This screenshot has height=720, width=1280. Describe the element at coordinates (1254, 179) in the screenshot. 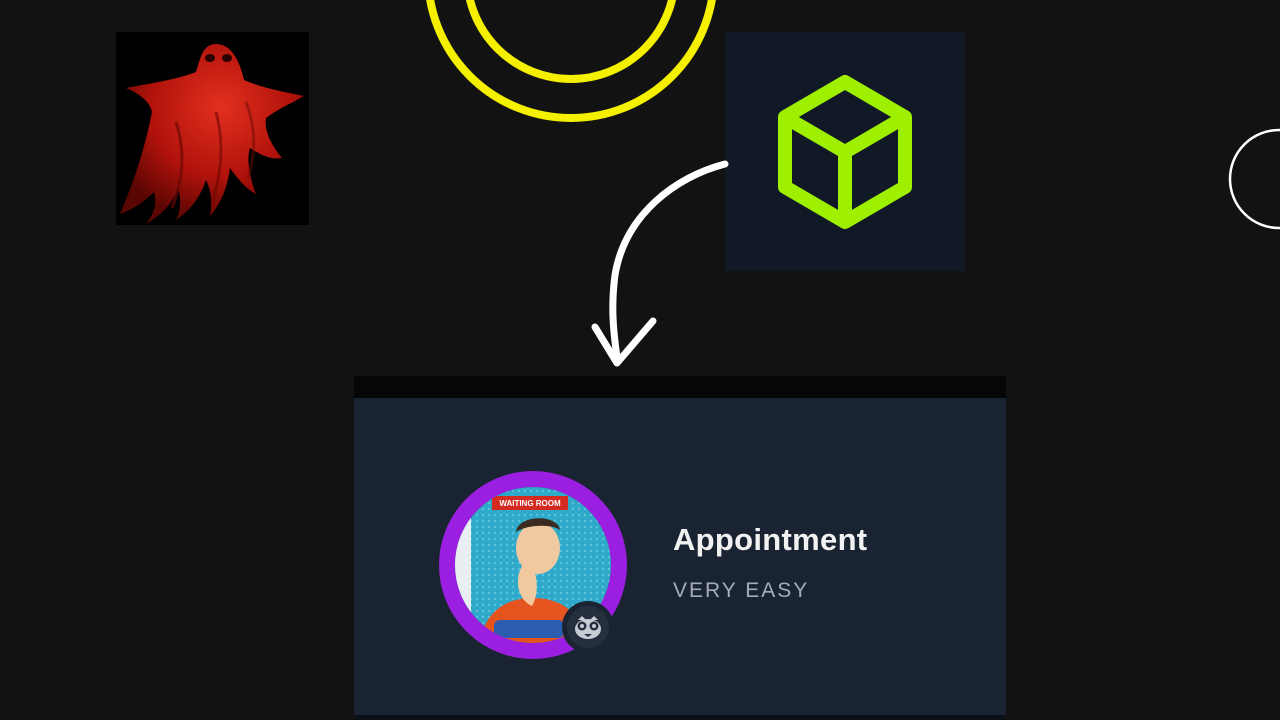

I see `outline-circle-icon` at that location.